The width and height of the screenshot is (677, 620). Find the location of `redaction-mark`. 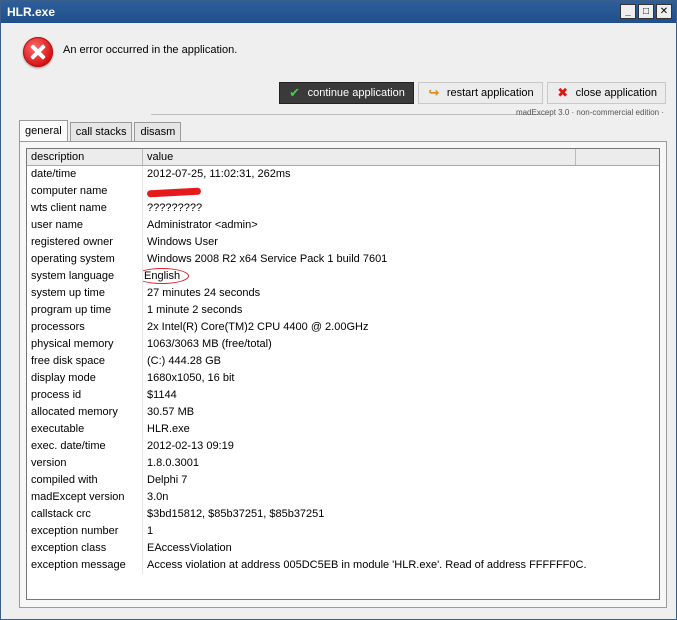

redaction-mark is located at coordinates (174, 192).